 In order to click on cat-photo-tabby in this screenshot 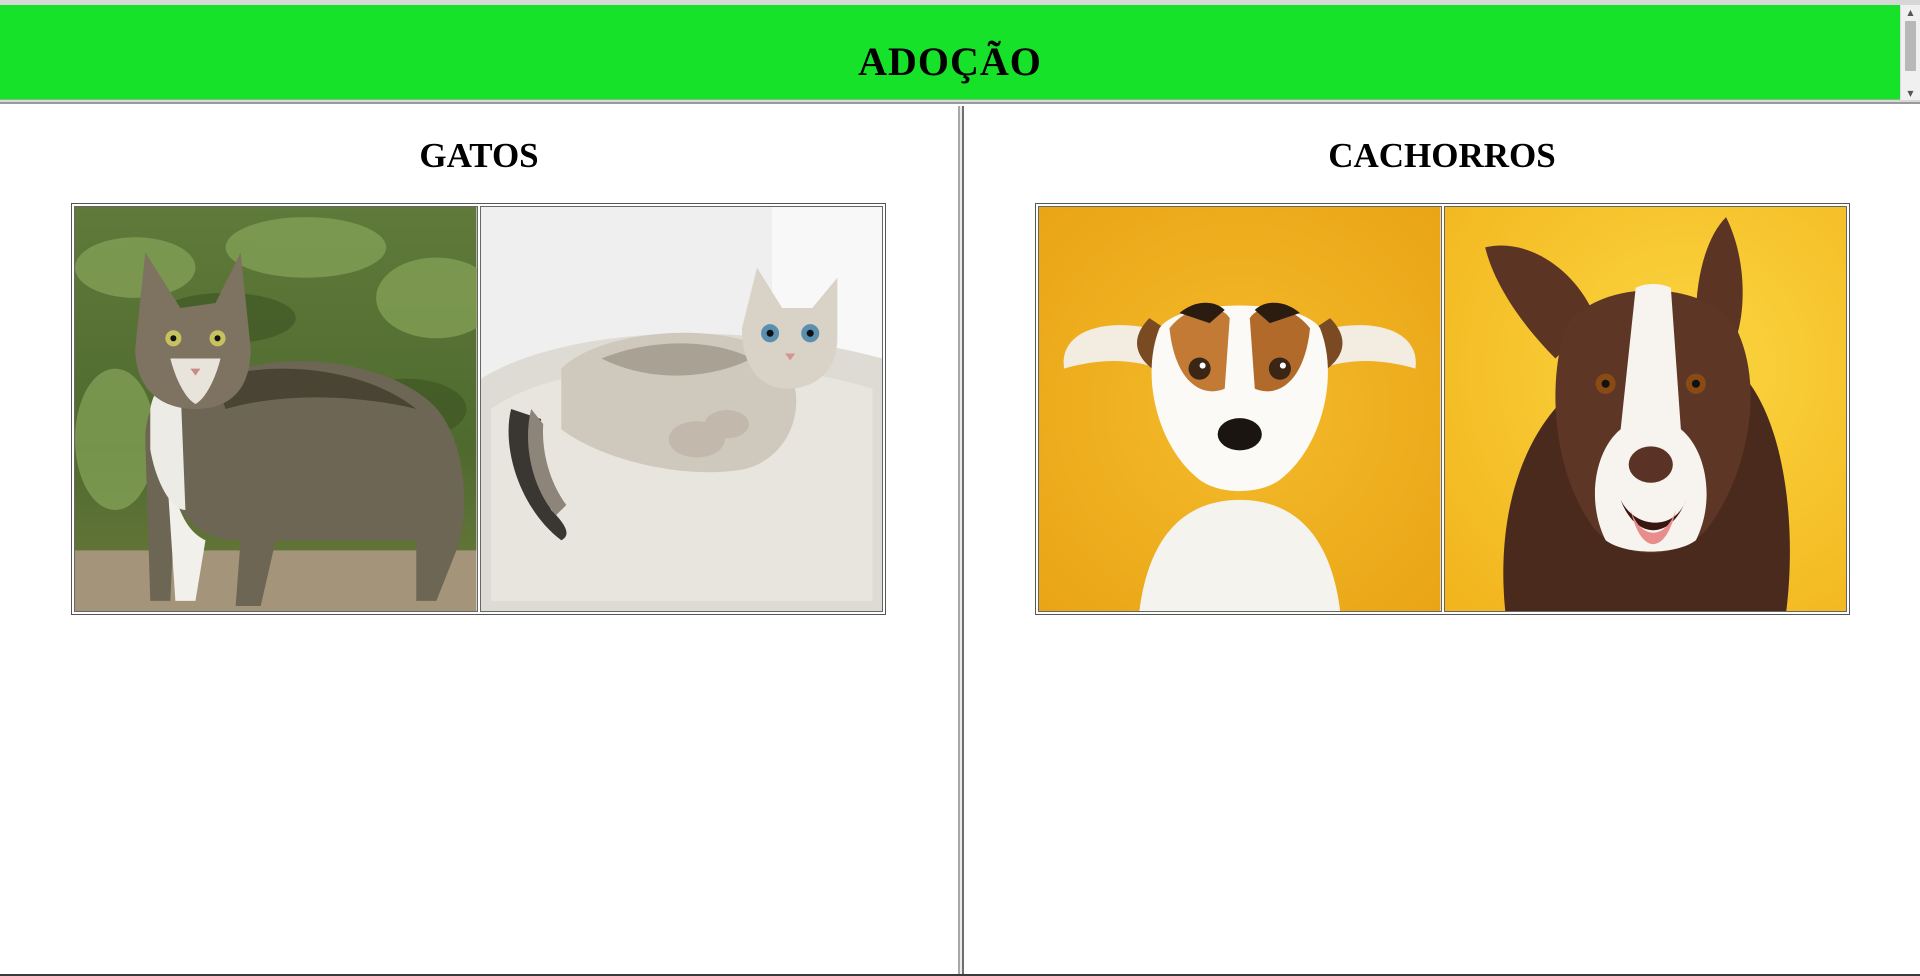, I will do `click(276, 409)`.